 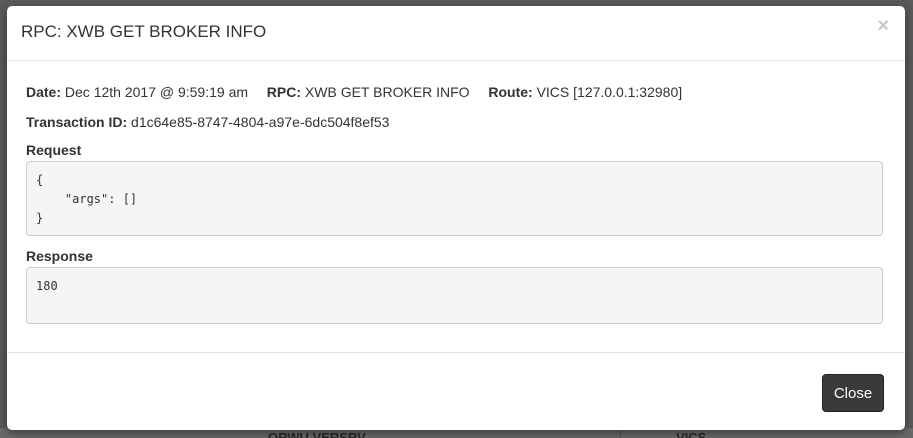 I want to click on route-value: VICS [127.0.0.1:32980], so click(x=609, y=92).